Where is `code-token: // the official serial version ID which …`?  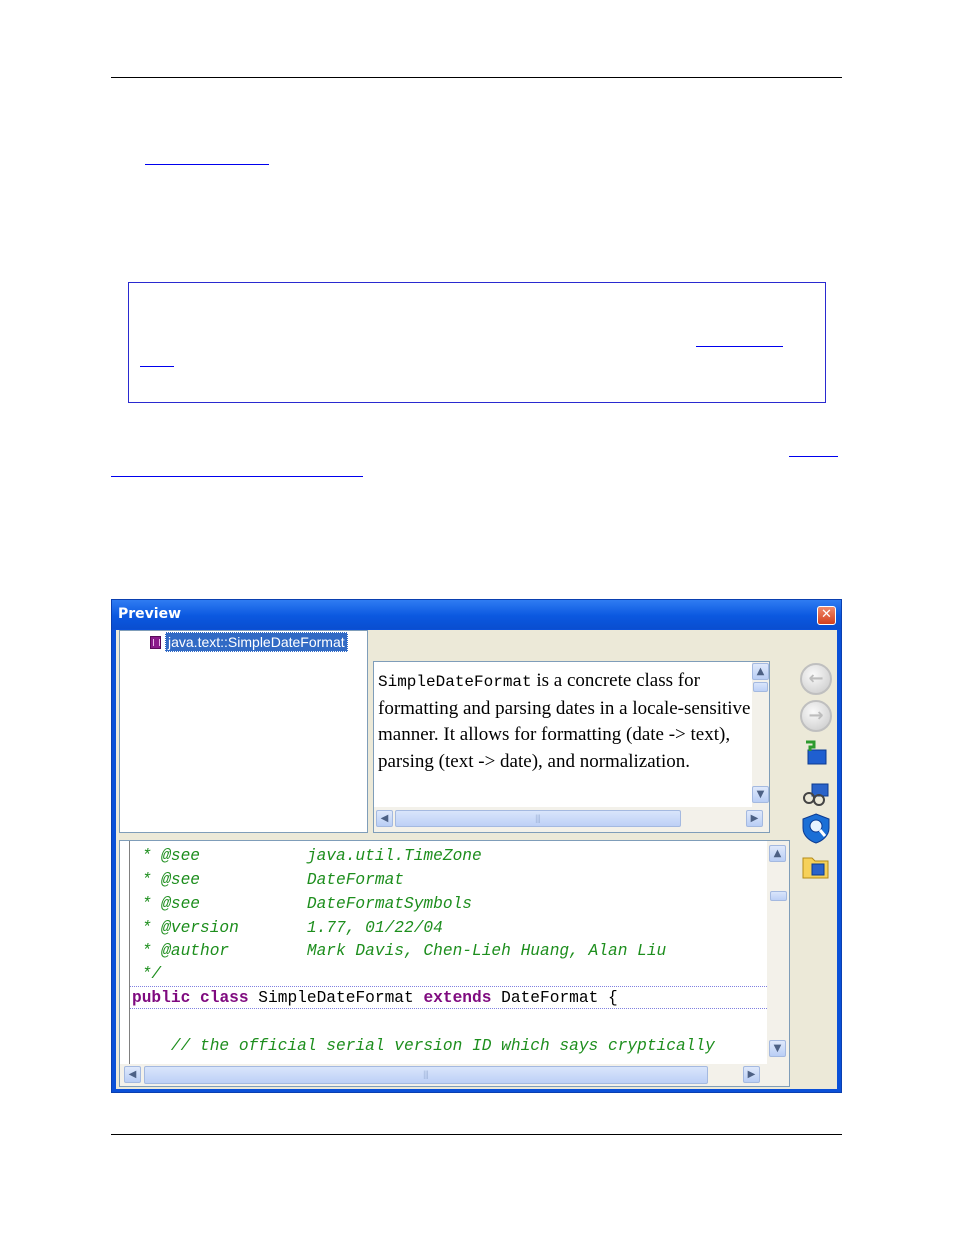 code-token: // the official serial version ID which … is located at coordinates (423, 1046).